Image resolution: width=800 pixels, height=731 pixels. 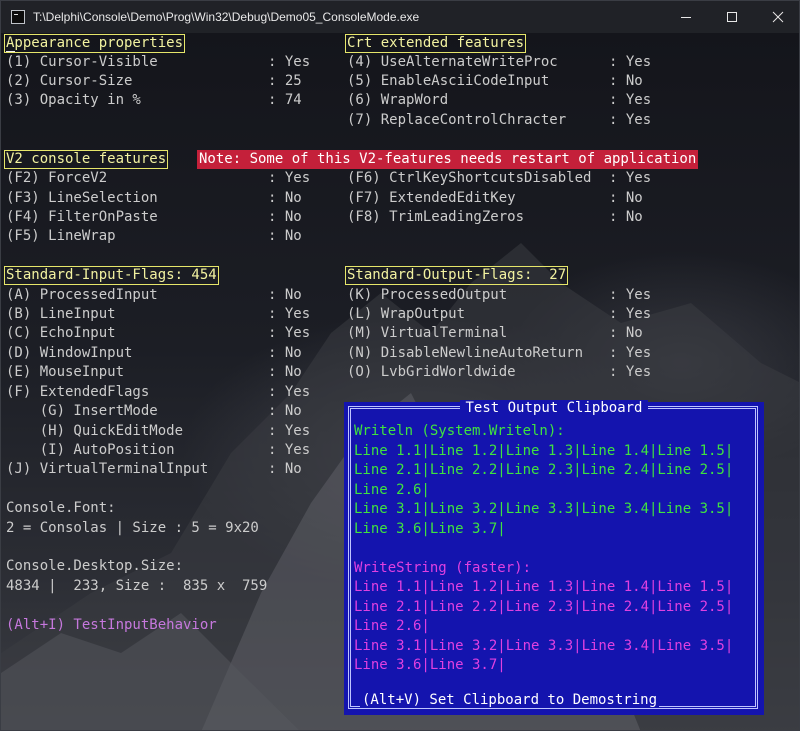 What do you see at coordinates (111, 275) in the screenshot?
I see `input-flags-heading: Standard-Input-Flags: 454` at bounding box center [111, 275].